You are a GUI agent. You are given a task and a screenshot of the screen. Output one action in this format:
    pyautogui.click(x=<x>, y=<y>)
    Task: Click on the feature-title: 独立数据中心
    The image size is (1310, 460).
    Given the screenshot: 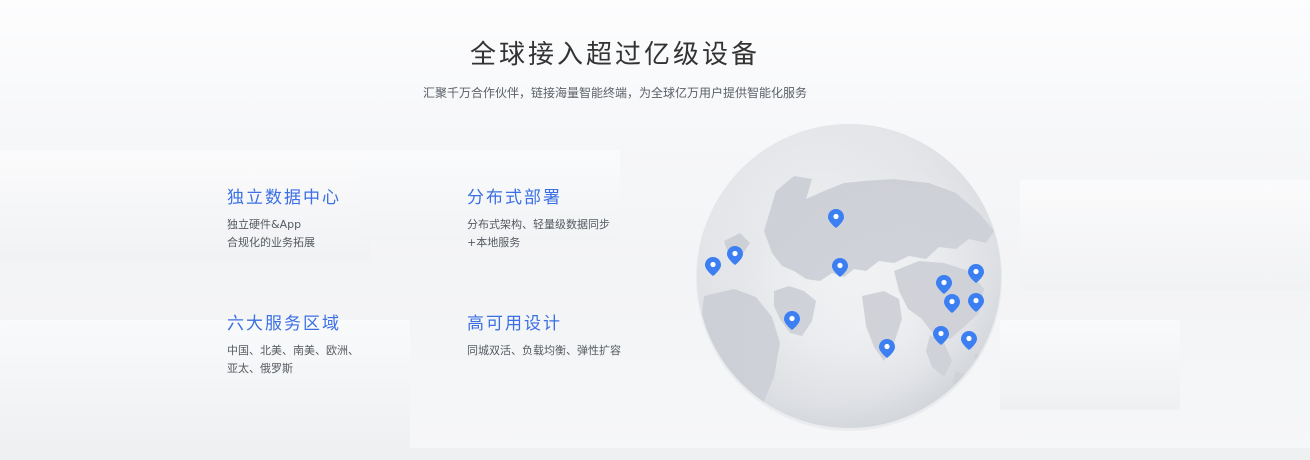 What is the action you would take?
    pyautogui.click(x=284, y=198)
    